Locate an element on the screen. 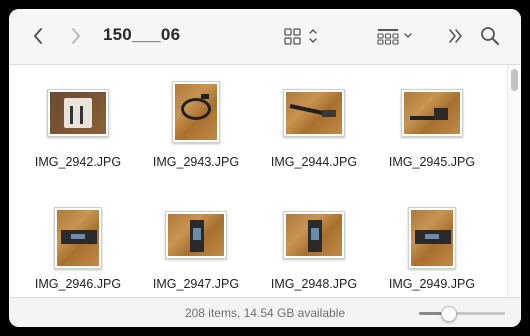  file-item: IMG_2943.JPG is located at coordinates (196, 135).